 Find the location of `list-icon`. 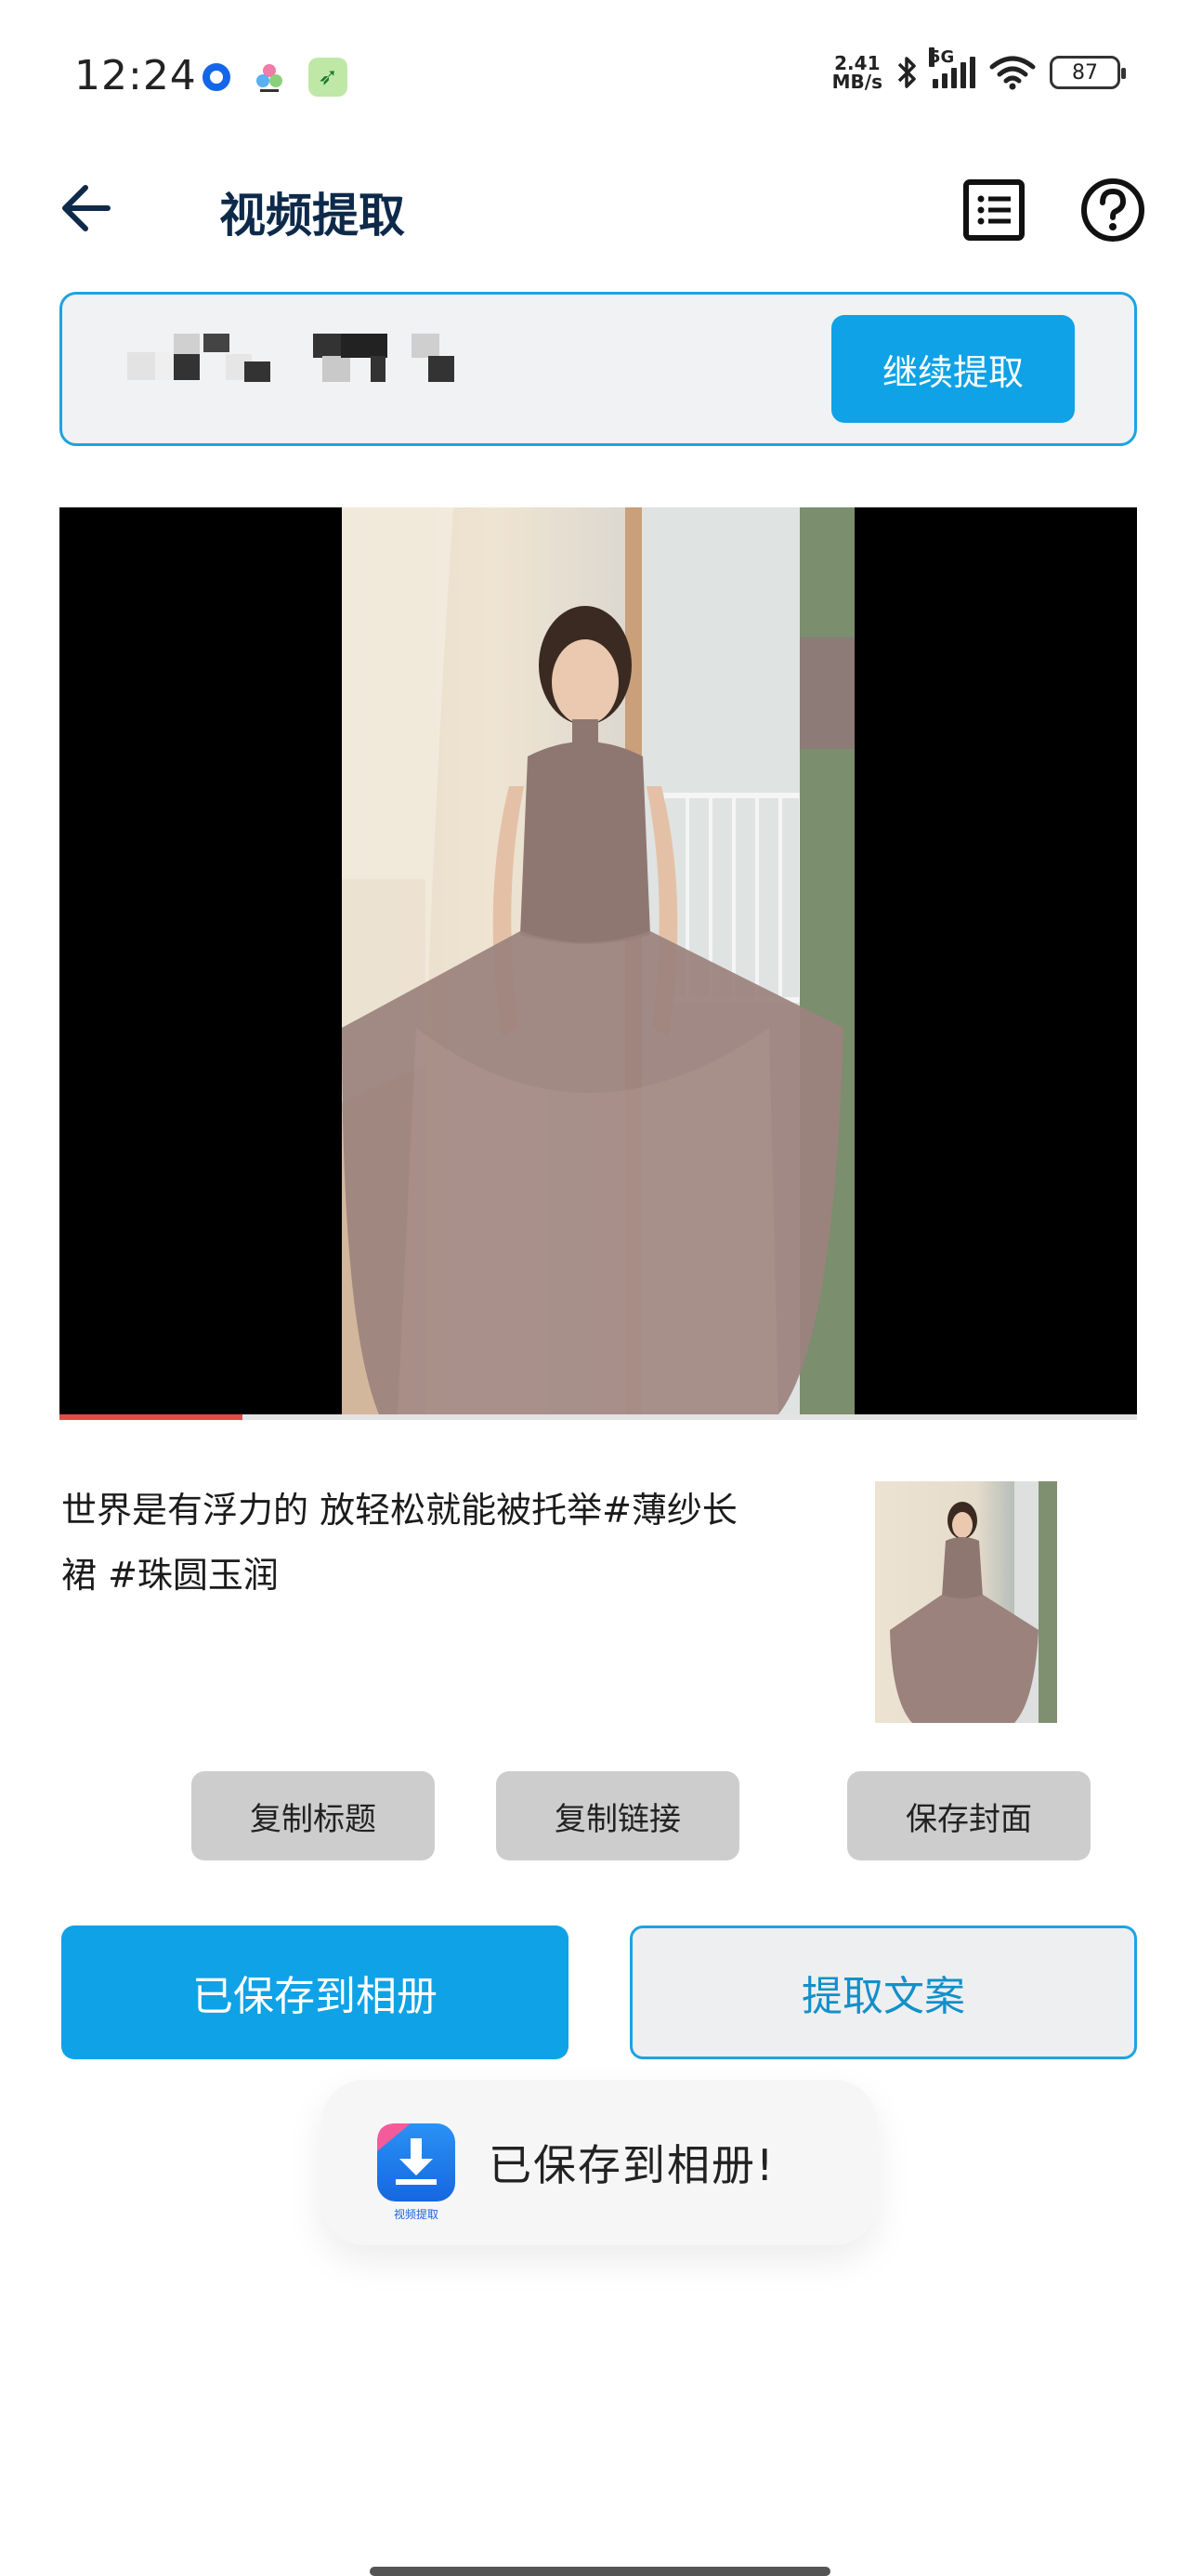

list-icon is located at coordinates (994, 210).